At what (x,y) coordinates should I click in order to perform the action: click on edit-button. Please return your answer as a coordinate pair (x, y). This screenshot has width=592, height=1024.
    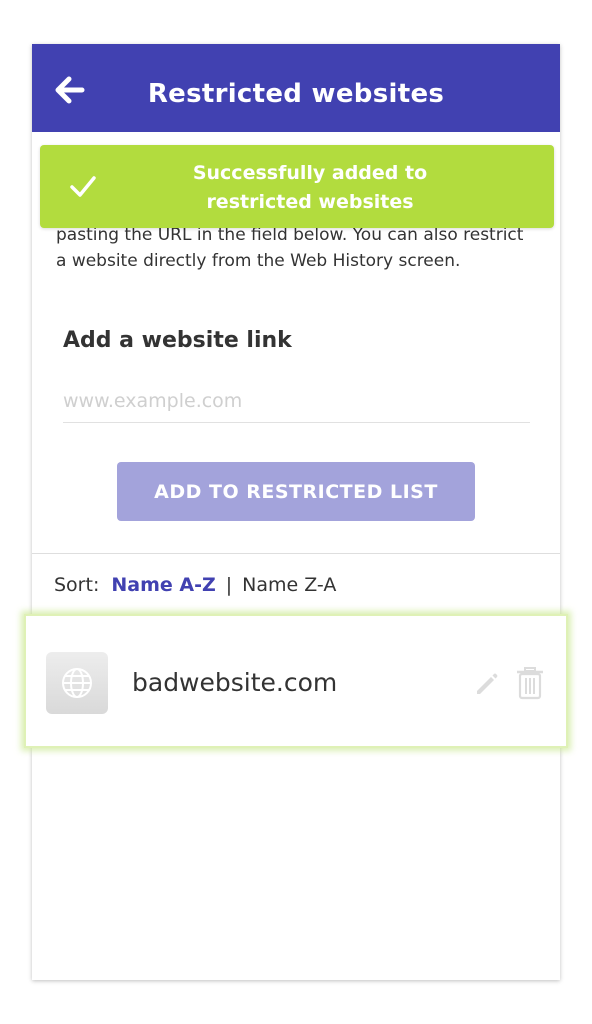
    Looking at the image, I should click on (487, 684).